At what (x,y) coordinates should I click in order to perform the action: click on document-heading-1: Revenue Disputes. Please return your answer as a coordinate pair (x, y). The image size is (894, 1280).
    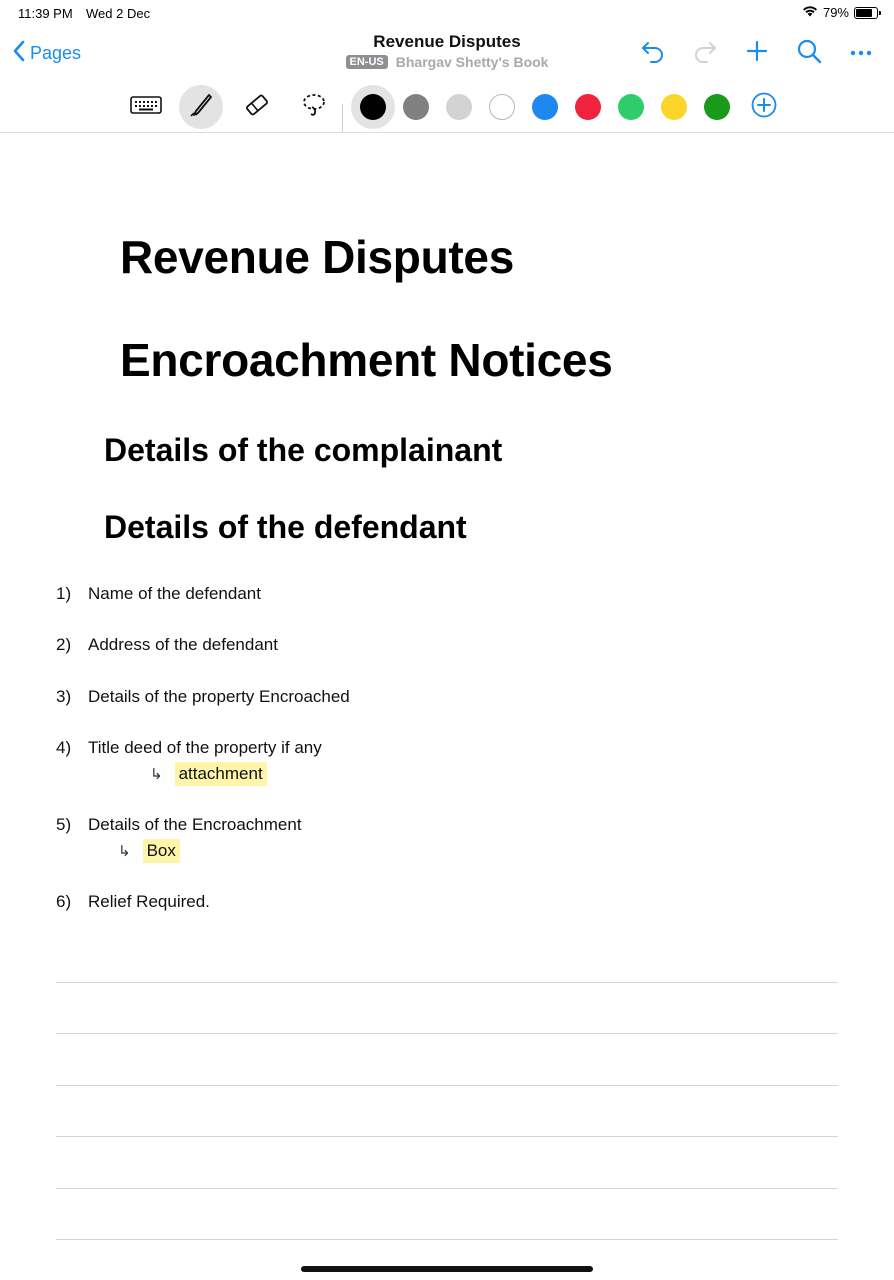
    Looking at the image, I should click on (317, 257).